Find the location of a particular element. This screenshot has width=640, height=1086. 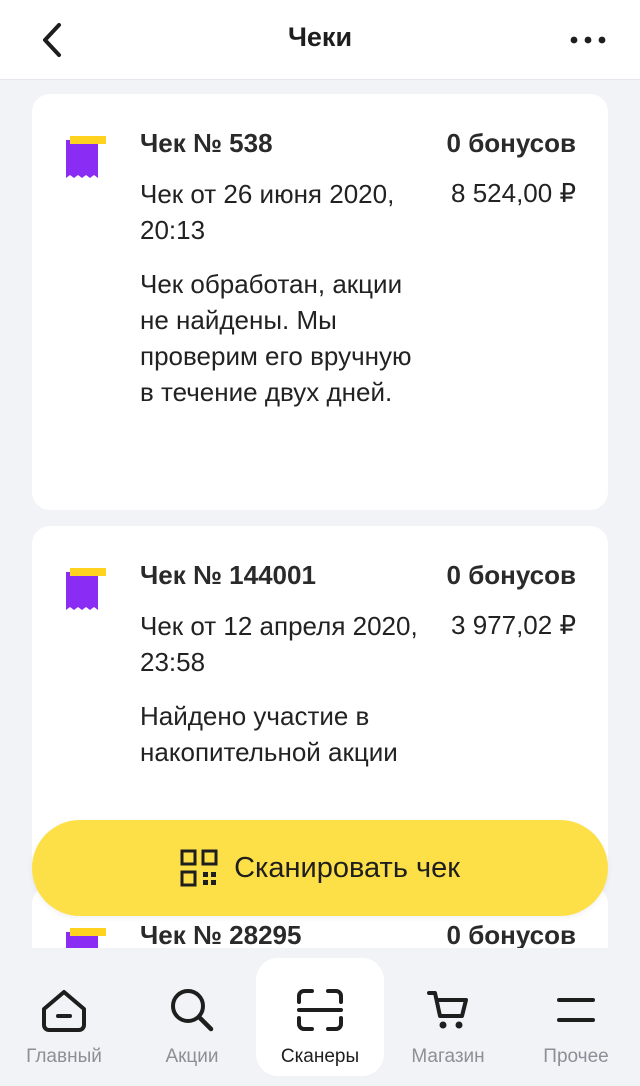

qr-code-icon is located at coordinates (199, 868).